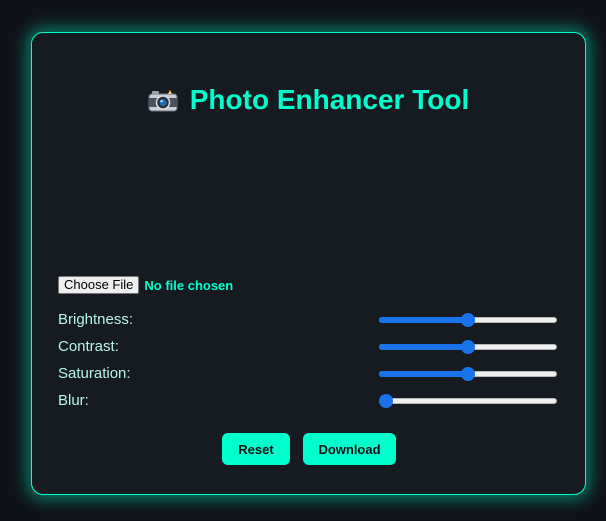 This screenshot has width=606, height=521. What do you see at coordinates (308, 401) in the screenshot?
I see `blur-control: Blur:` at bounding box center [308, 401].